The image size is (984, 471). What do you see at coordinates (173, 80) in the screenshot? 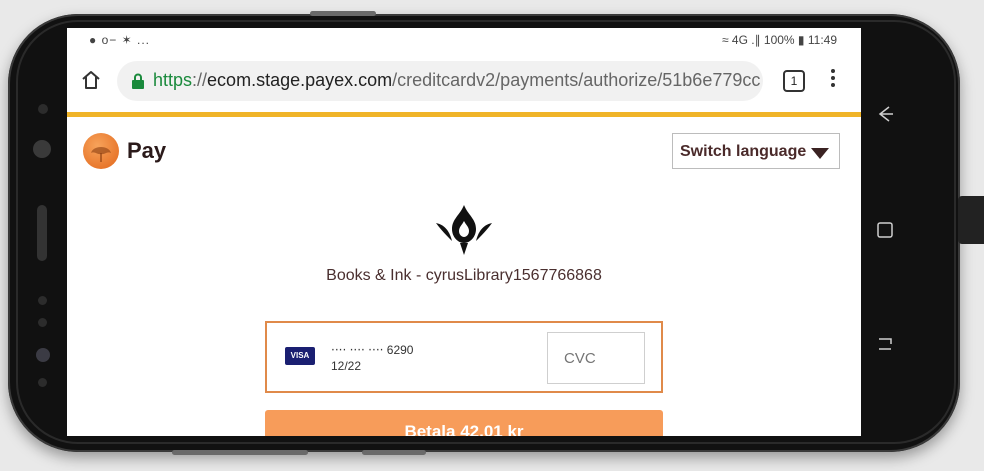
I see `url-scheme: https` at bounding box center [173, 80].